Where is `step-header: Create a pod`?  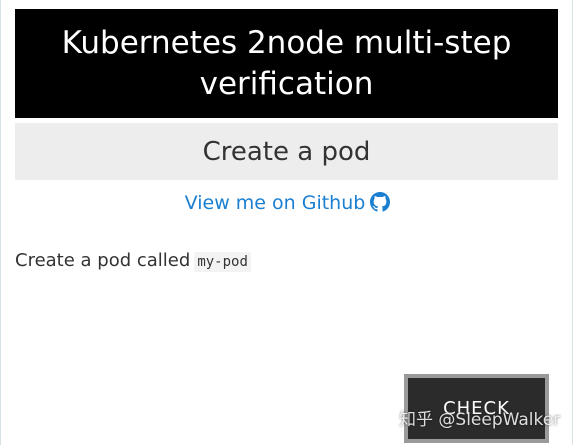 step-header: Create a pod is located at coordinates (286, 151).